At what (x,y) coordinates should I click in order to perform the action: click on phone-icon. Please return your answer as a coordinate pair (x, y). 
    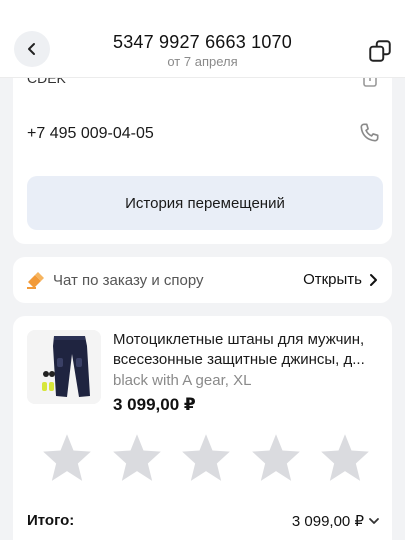
    Looking at the image, I should click on (369, 133).